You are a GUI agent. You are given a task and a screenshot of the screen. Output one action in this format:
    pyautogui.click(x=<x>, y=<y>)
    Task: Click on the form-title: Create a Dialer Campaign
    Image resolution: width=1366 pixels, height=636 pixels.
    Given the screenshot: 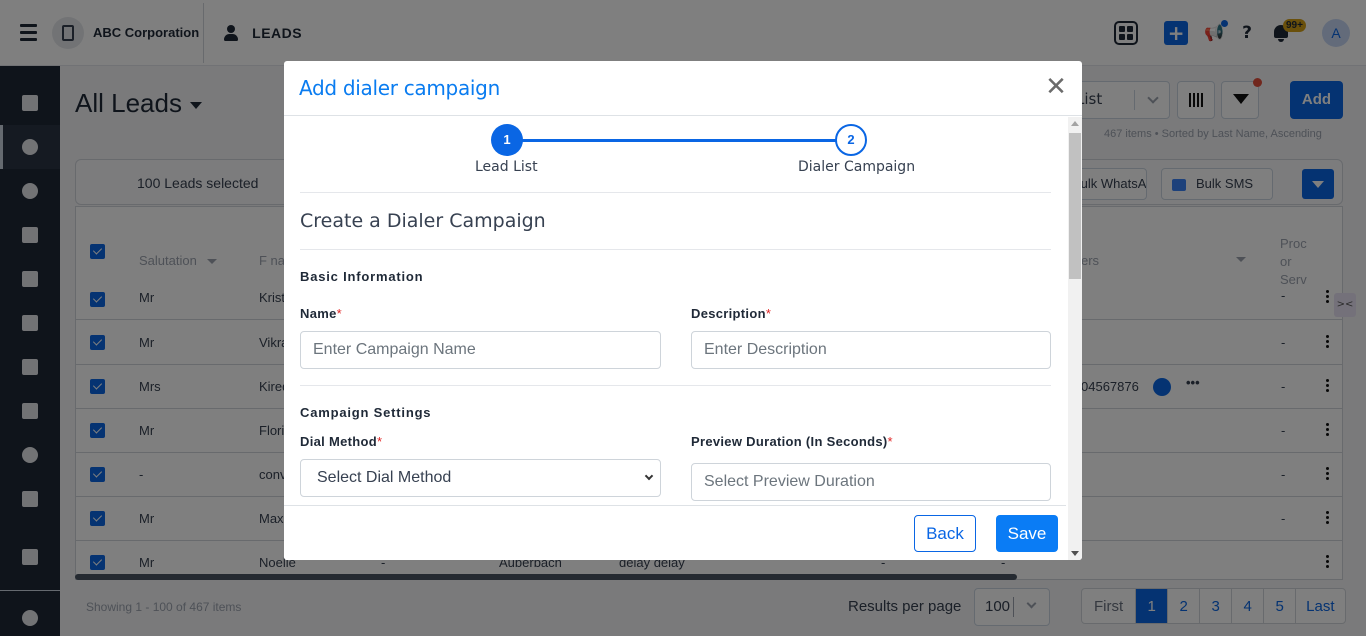 What is the action you would take?
    pyautogui.click(x=423, y=221)
    